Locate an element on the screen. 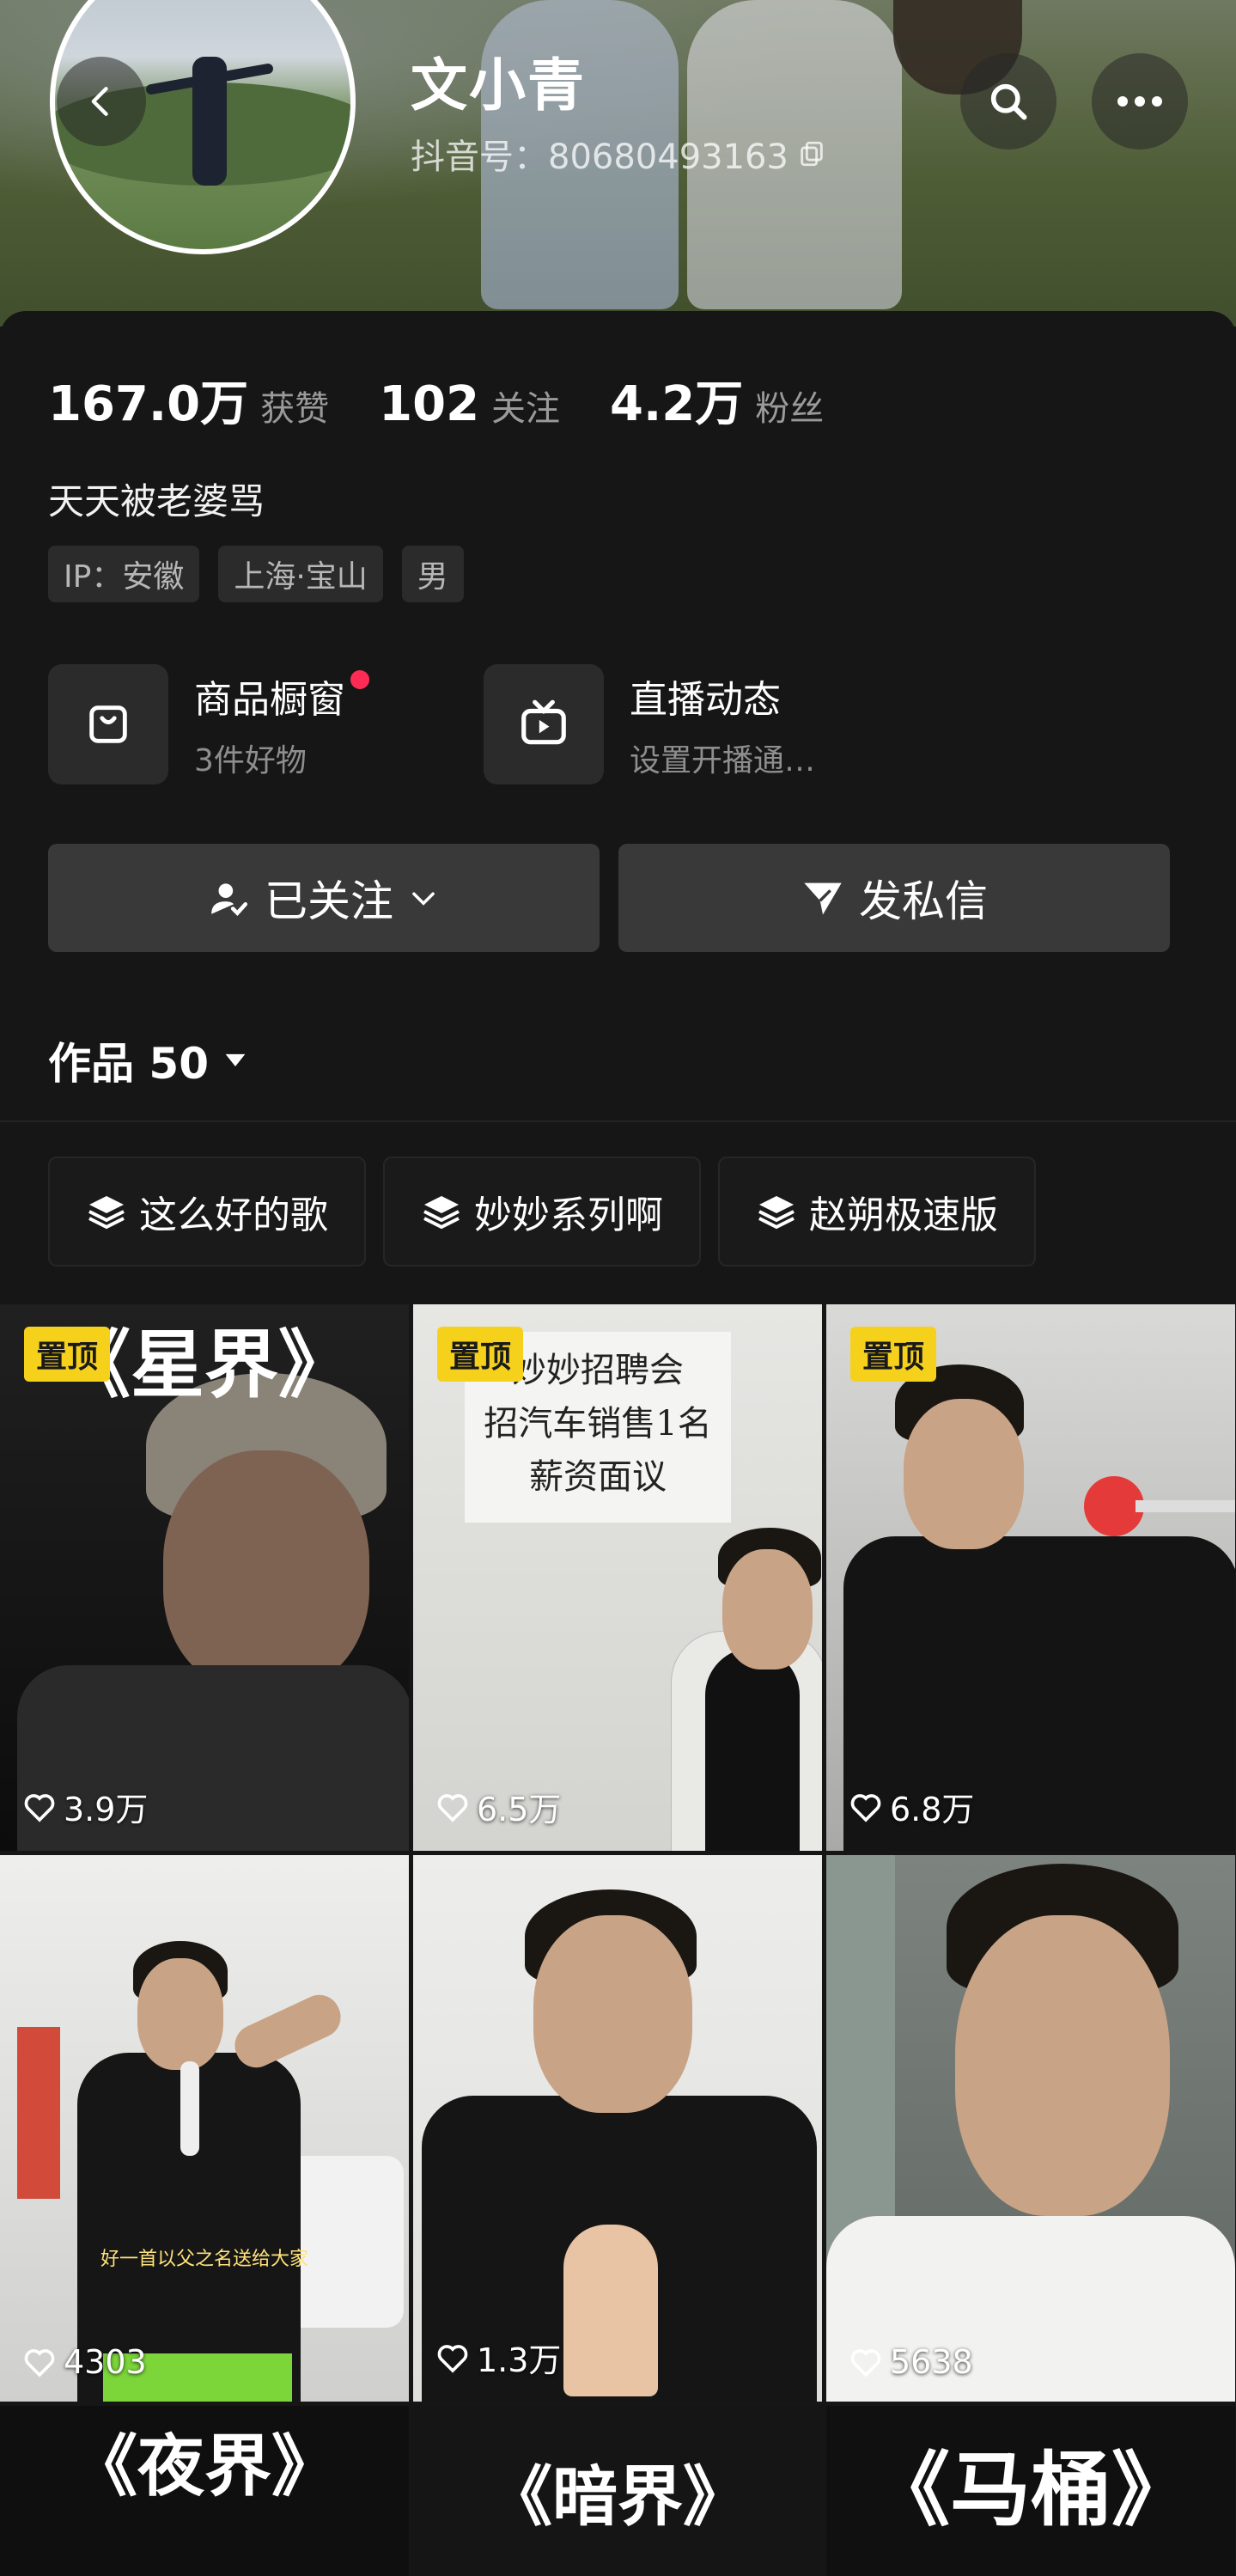 The width and height of the screenshot is (1236, 2576). douyin-id: 抖音号：80680493163 is located at coordinates (618, 154).